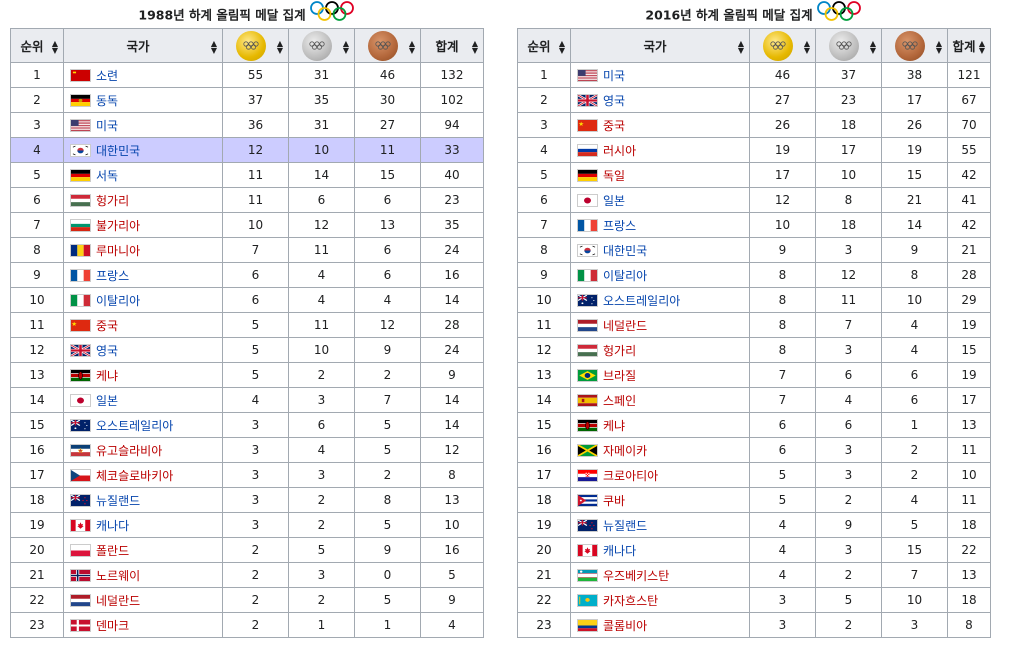  I want to click on nation-cell: 러시아, so click(660, 150).